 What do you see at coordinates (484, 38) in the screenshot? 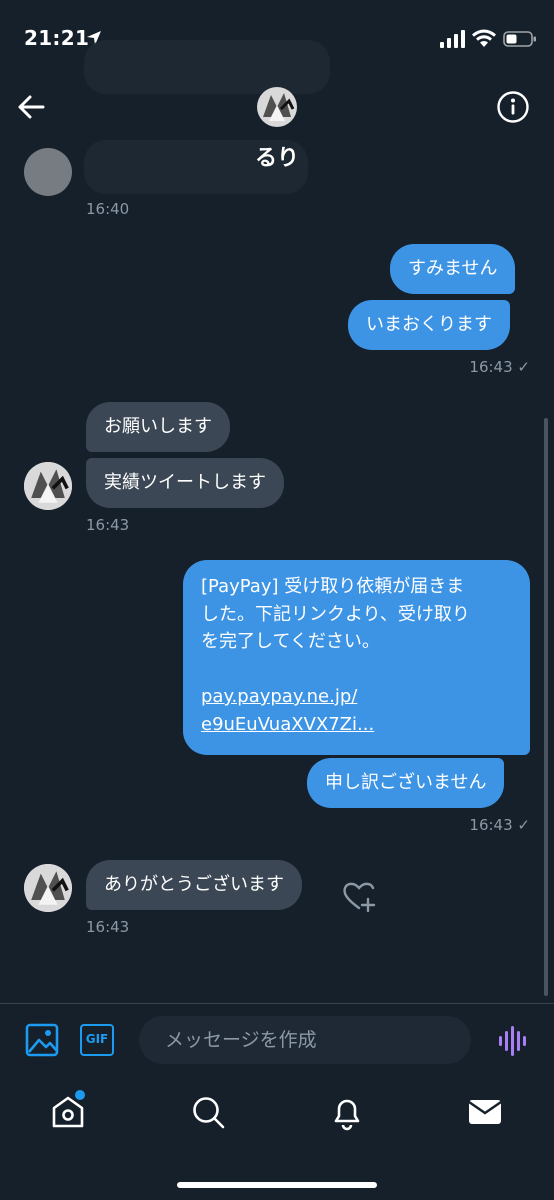
I see `wifi-icon` at bounding box center [484, 38].